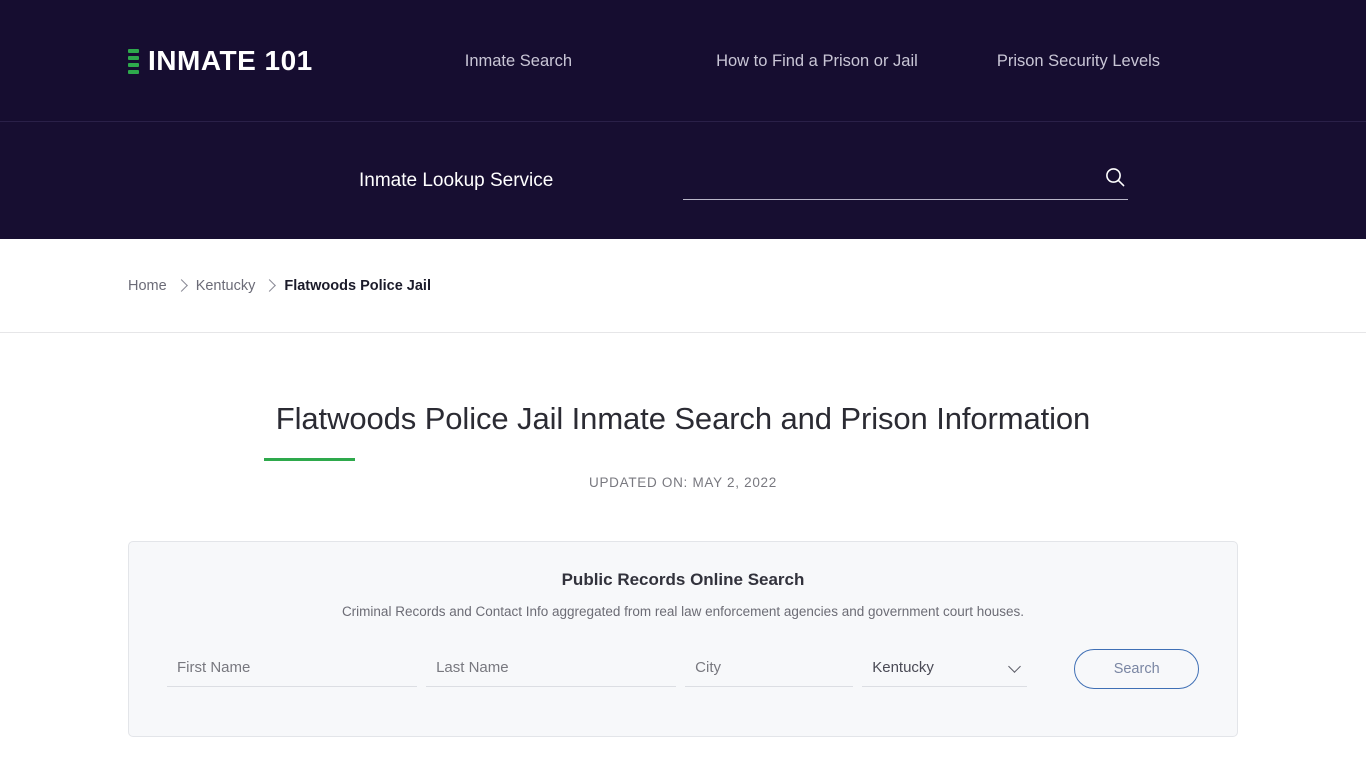 The image size is (1366, 768). What do you see at coordinates (774, 667) in the screenshot?
I see `city-input` at bounding box center [774, 667].